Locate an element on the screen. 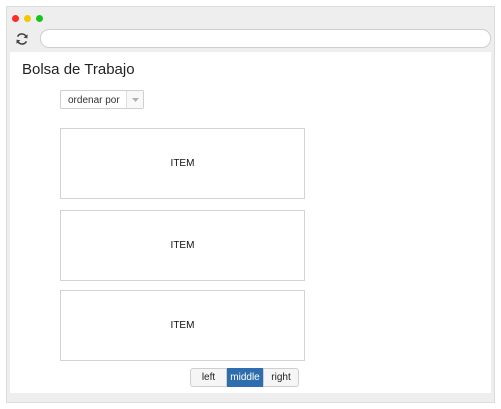 The image size is (501, 409). pagination-button-group: left middle right is located at coordinates (244, 377).